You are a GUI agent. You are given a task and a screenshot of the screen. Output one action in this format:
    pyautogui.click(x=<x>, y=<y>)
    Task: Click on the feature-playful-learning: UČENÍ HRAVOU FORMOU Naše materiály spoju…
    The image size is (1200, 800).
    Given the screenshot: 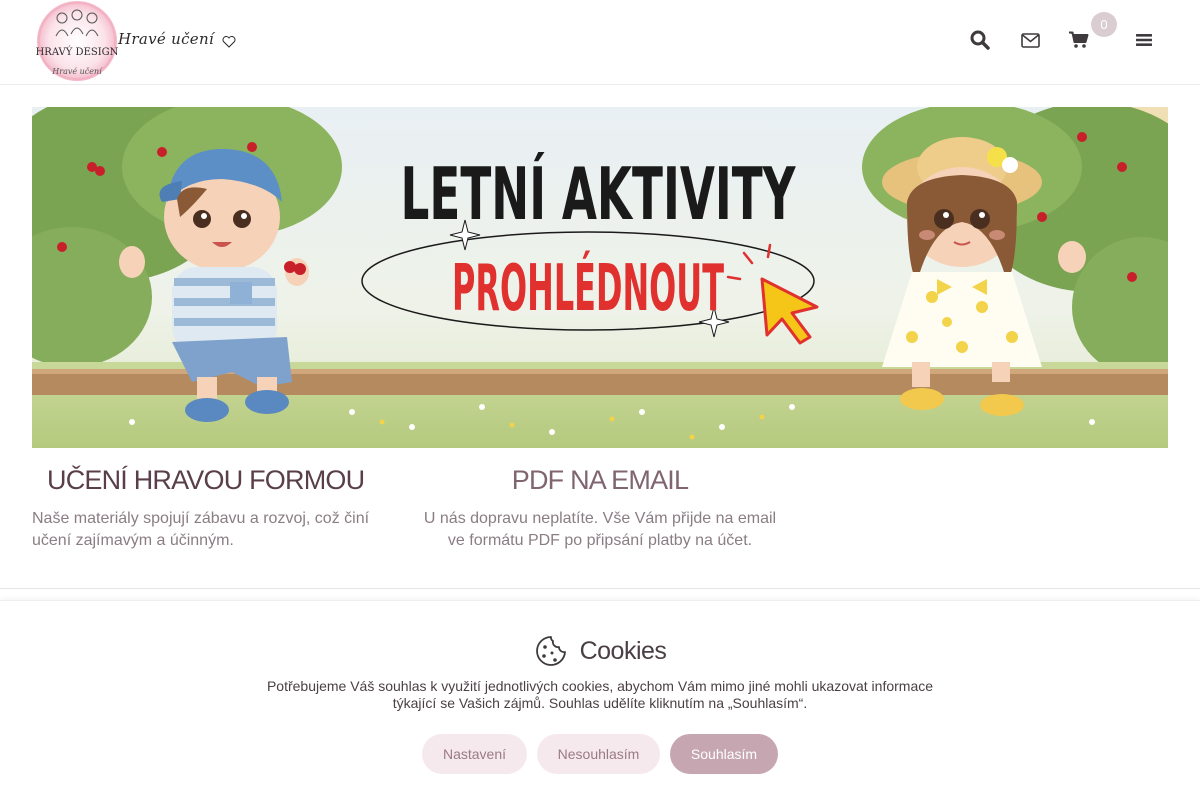 What is the action you would take?
    pyautogui.click(x=212, y=507)
    